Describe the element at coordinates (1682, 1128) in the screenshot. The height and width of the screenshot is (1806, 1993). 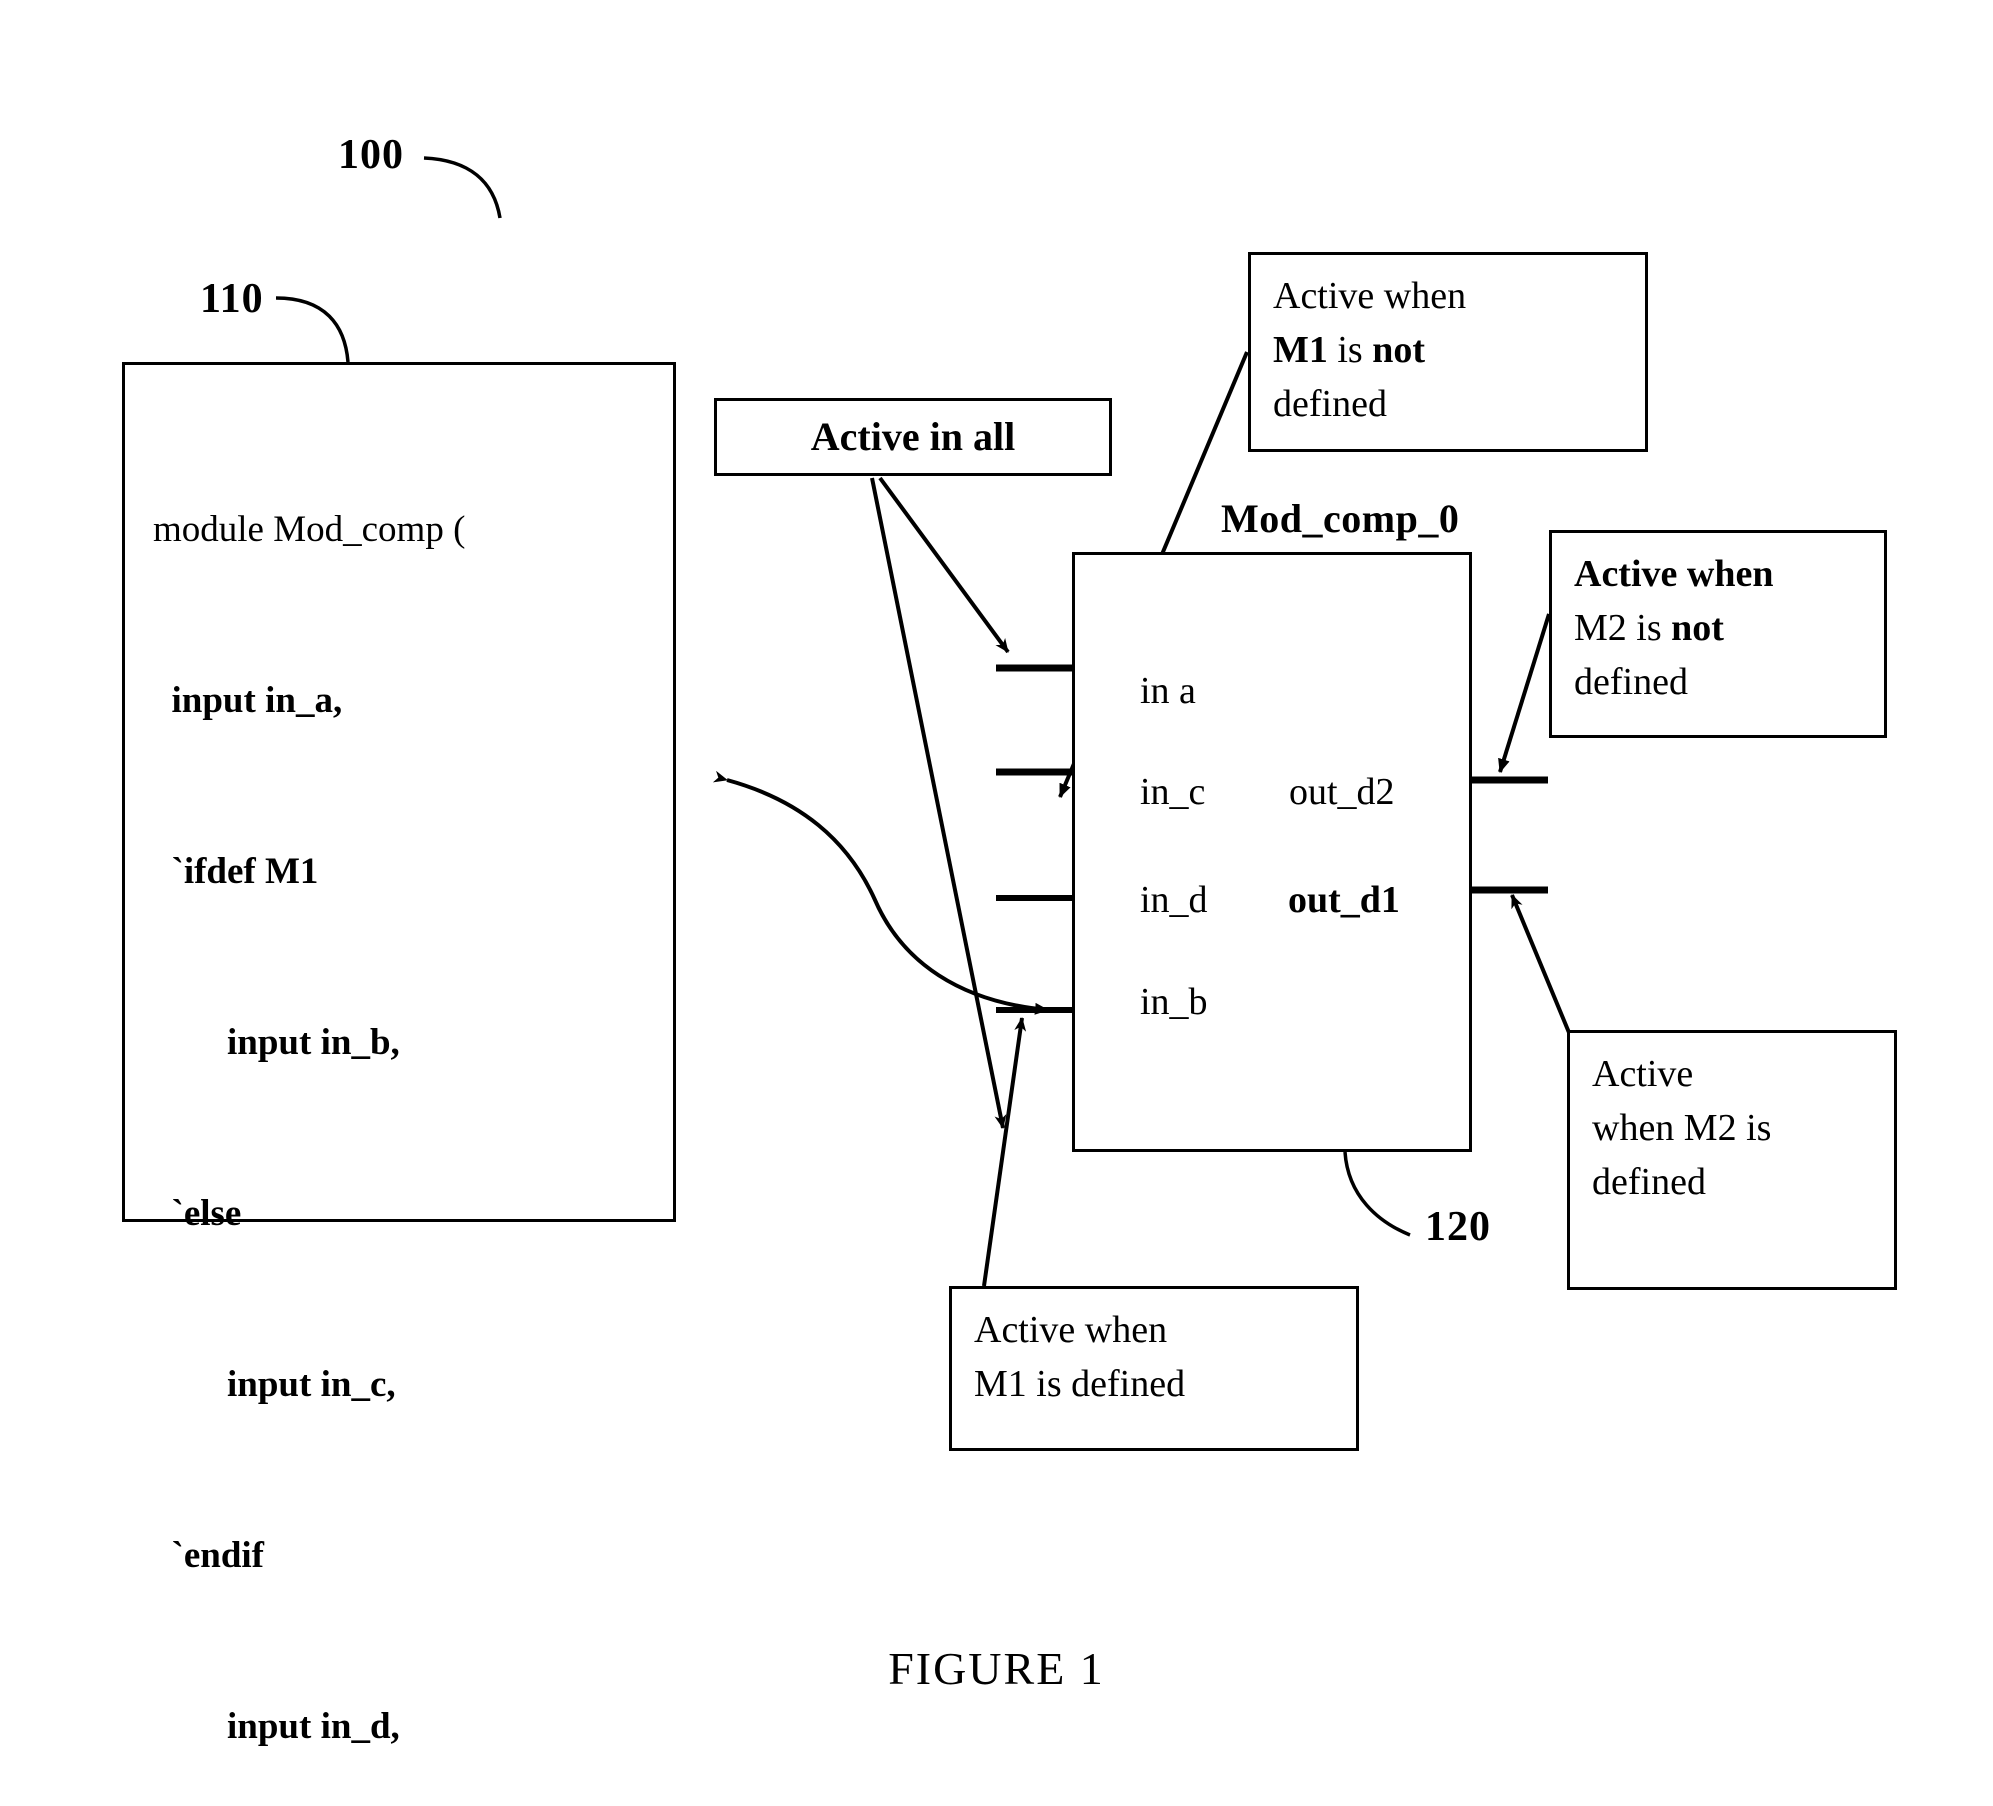
I see `callout-line-2: when M2 is` at that location.